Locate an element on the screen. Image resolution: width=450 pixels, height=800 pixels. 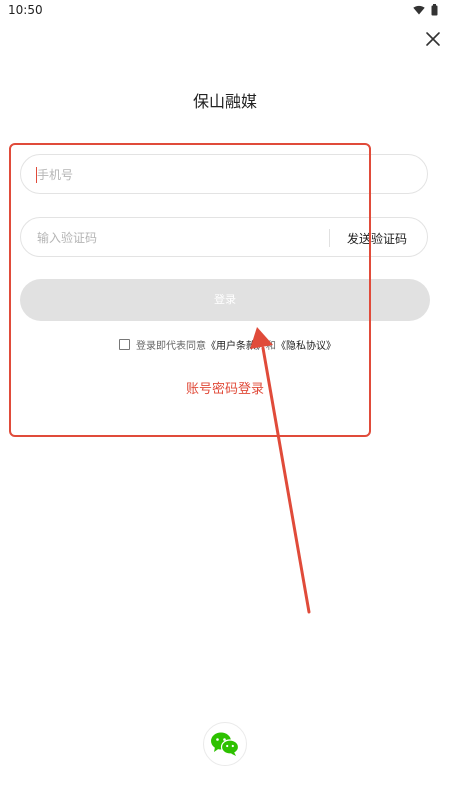
status-icons is located at coordinates (425, 10).